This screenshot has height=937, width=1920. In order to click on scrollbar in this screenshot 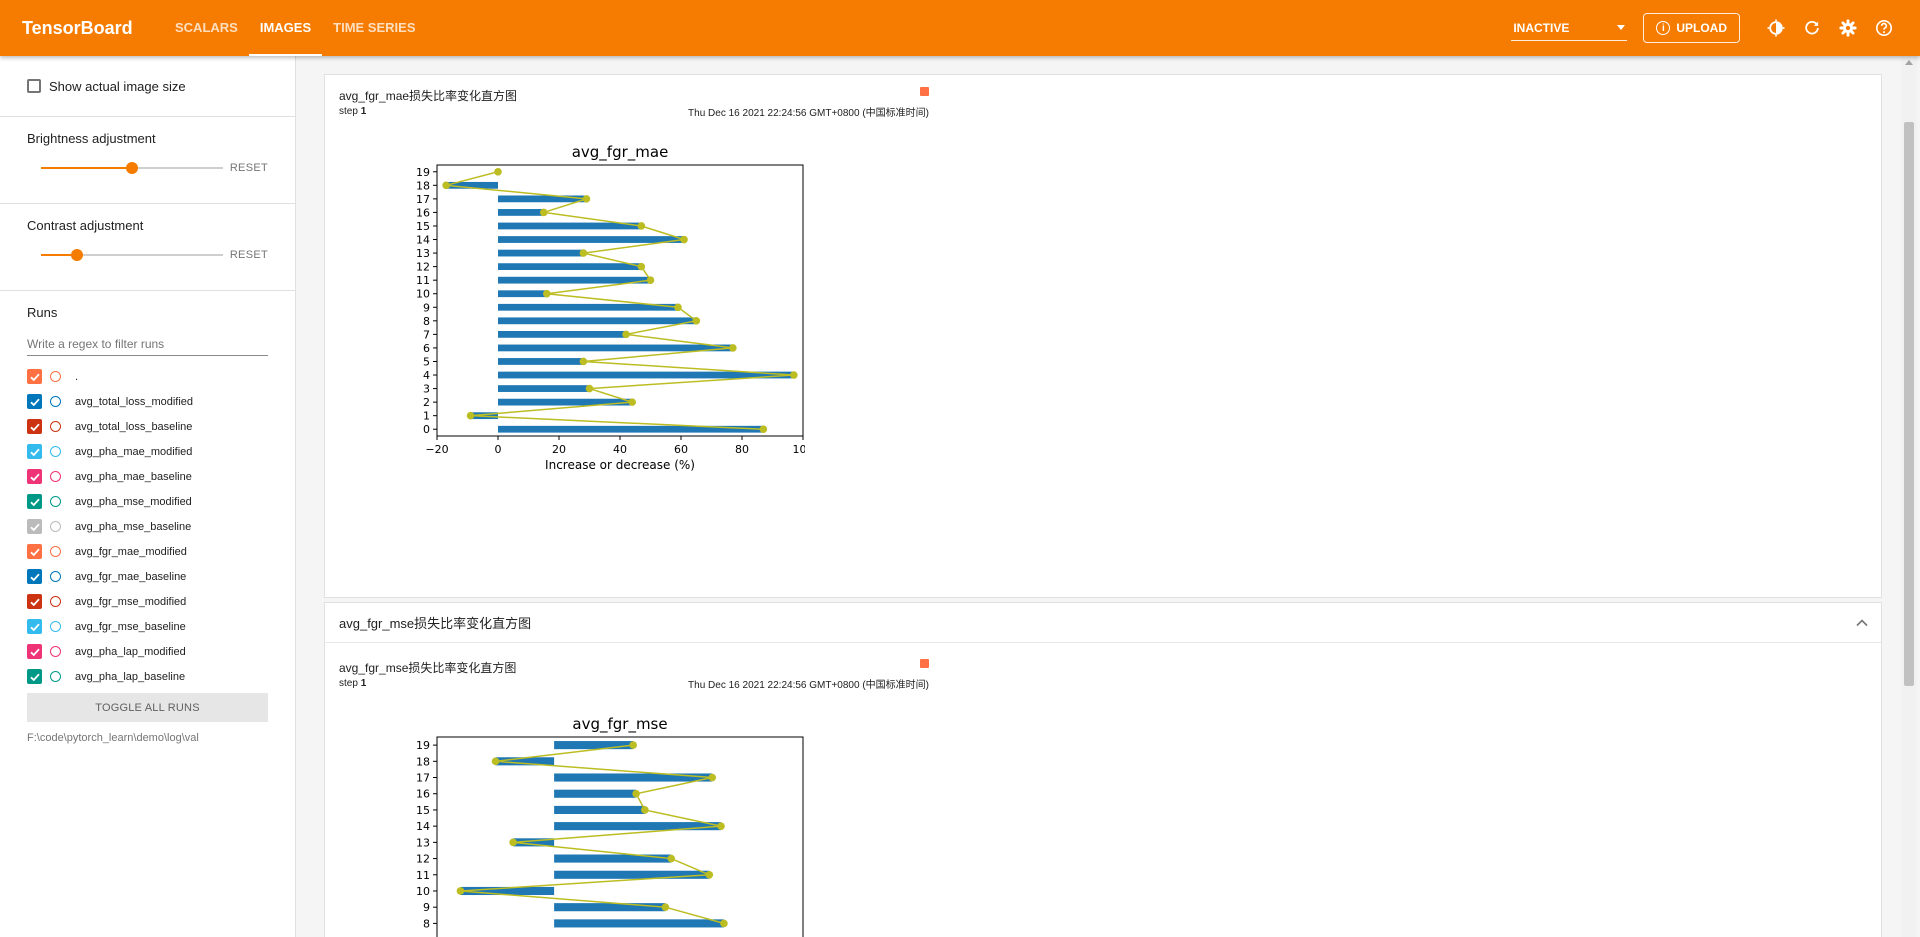, I will do `click(1909, 496)`.